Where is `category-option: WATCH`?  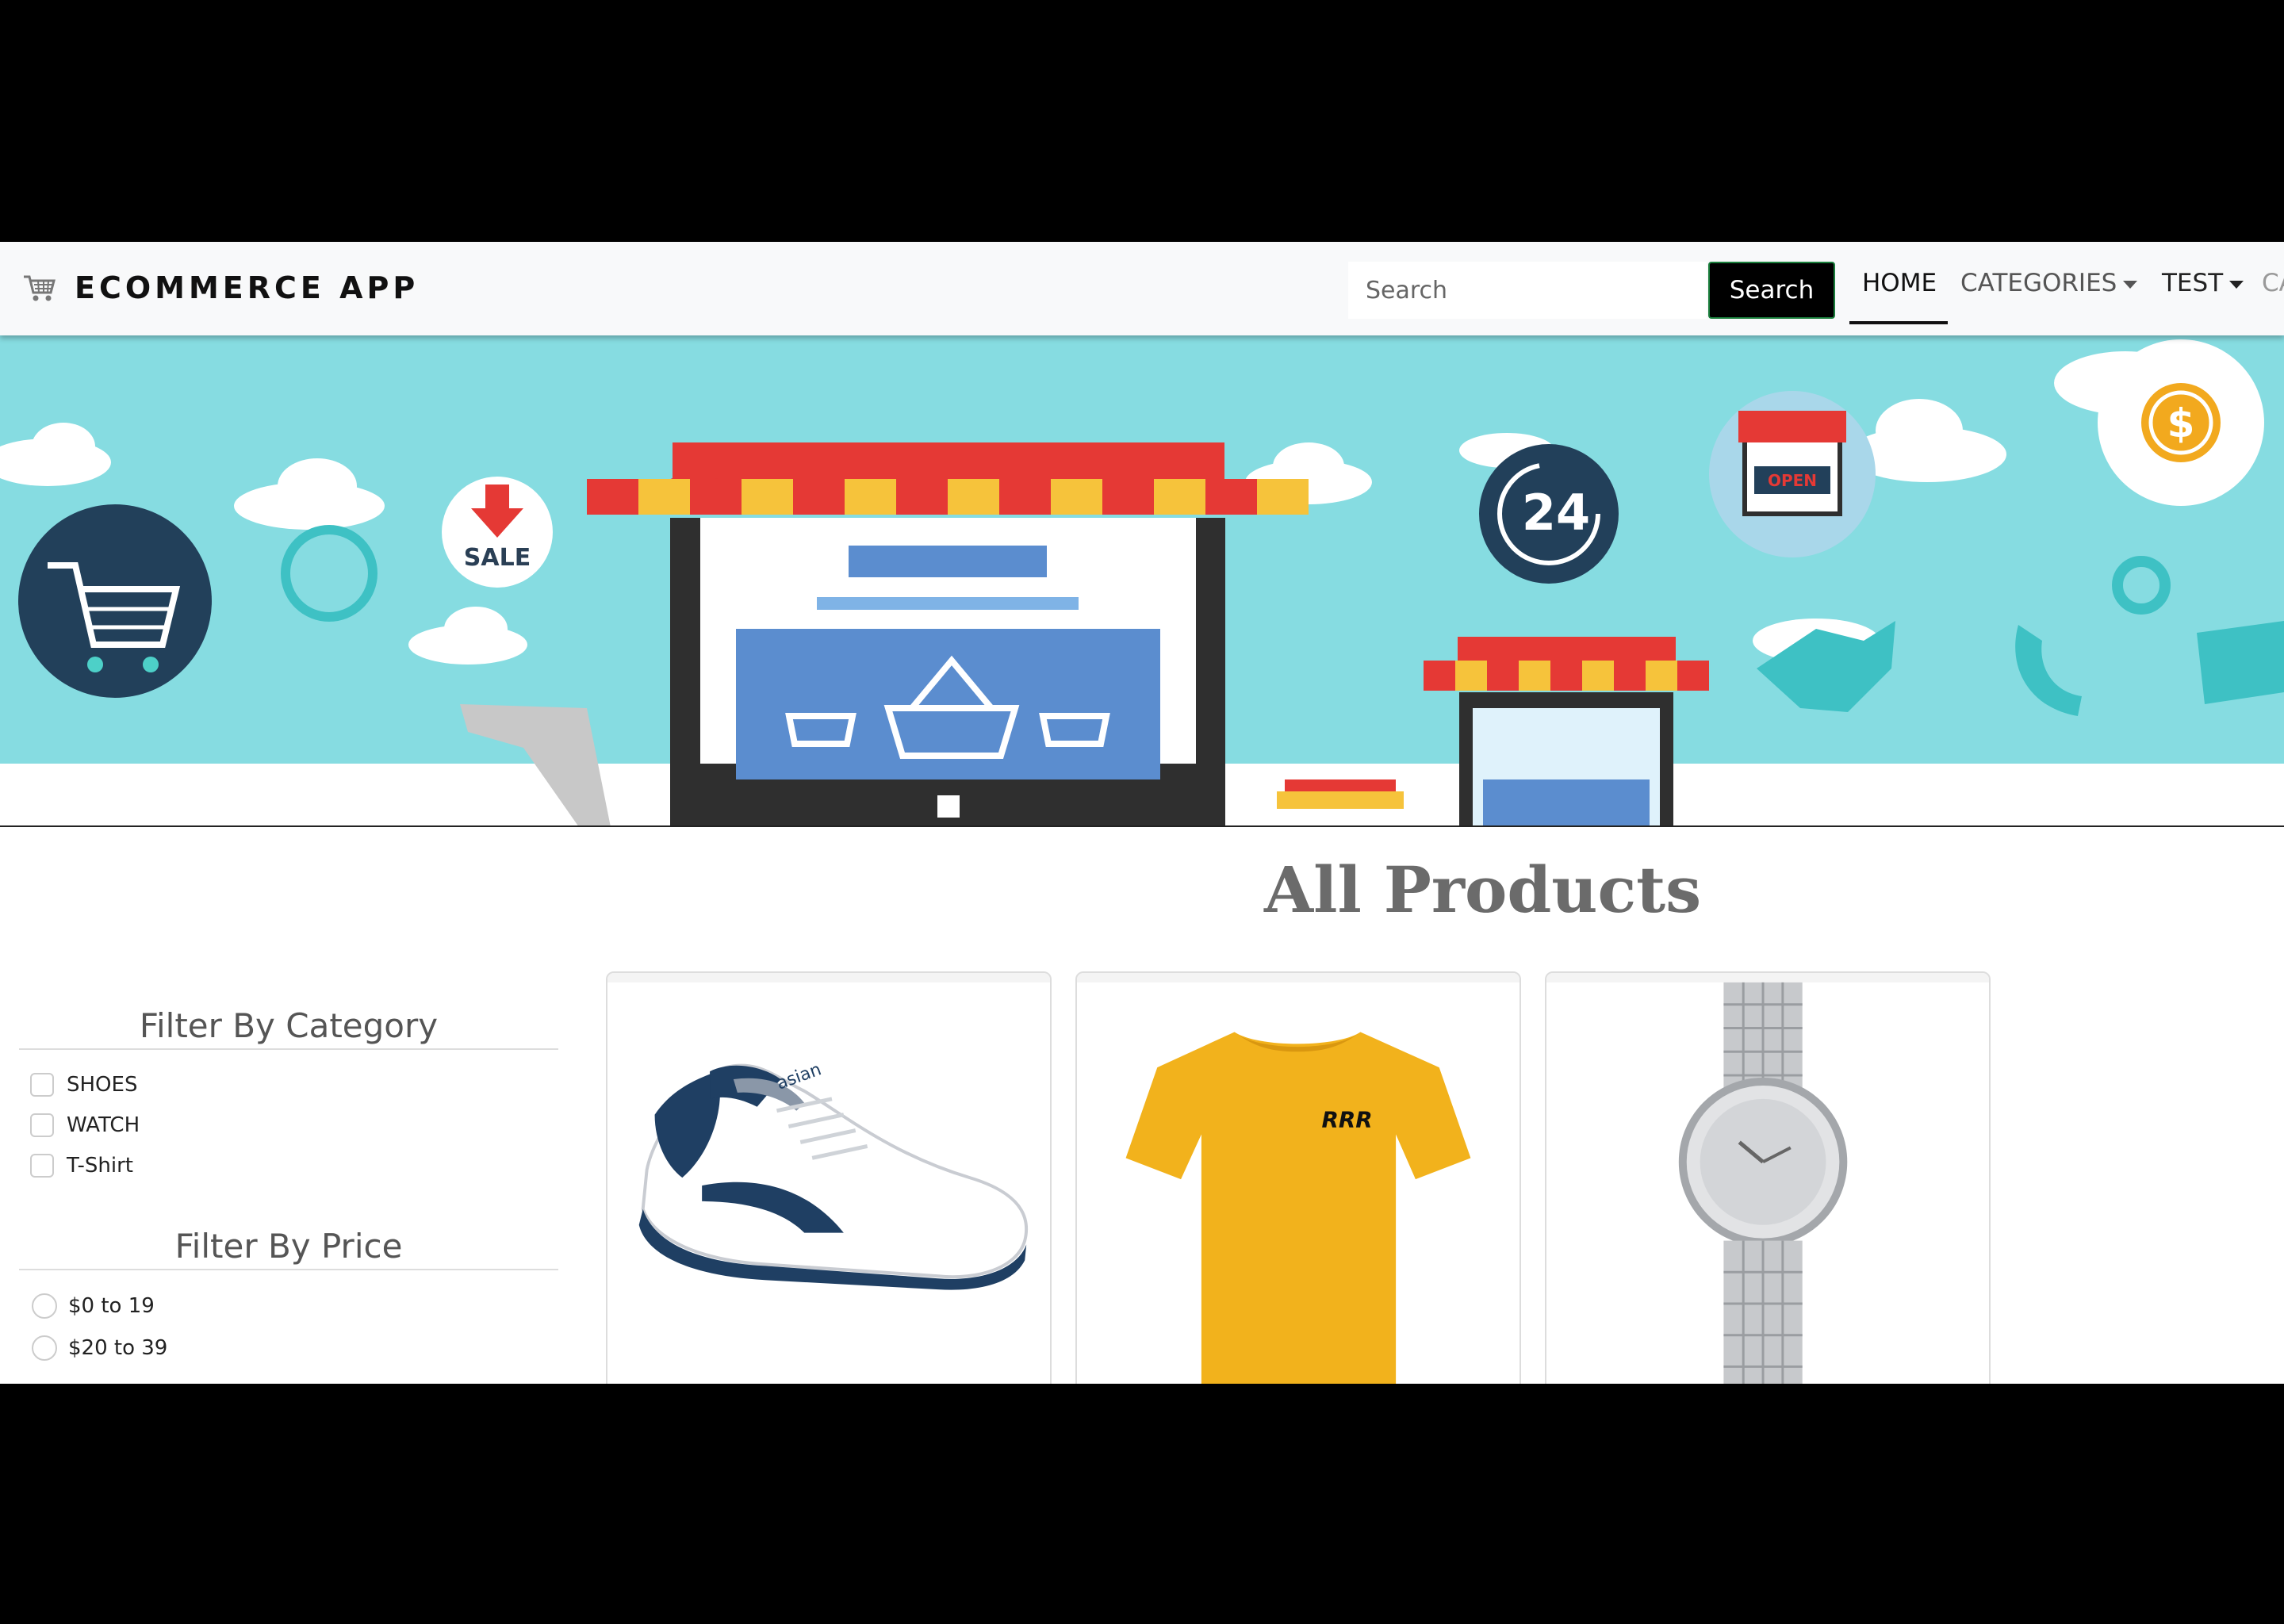
category-option: WATCH is located at coordinates (288, 1125).